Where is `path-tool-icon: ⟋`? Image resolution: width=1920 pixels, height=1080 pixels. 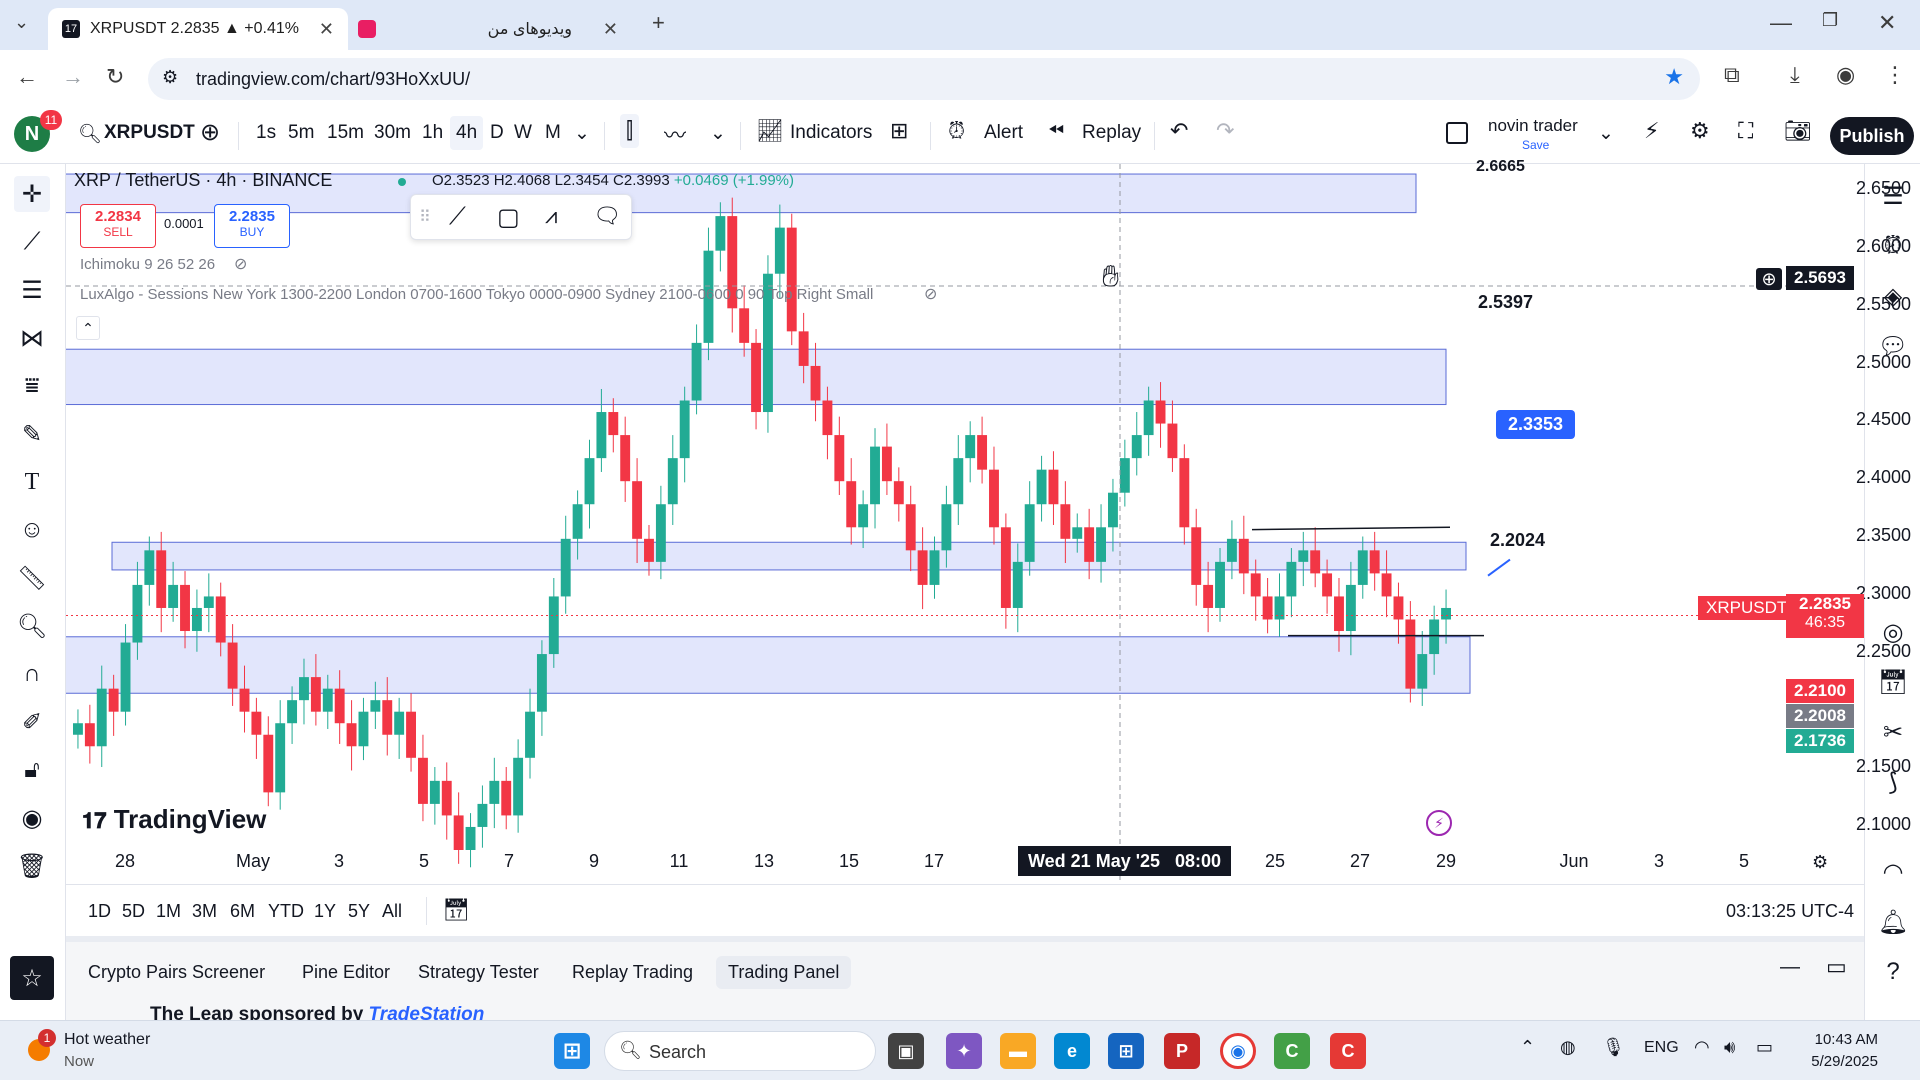 path-tool-icon: ⟋ is located at coordinates (457, 217).